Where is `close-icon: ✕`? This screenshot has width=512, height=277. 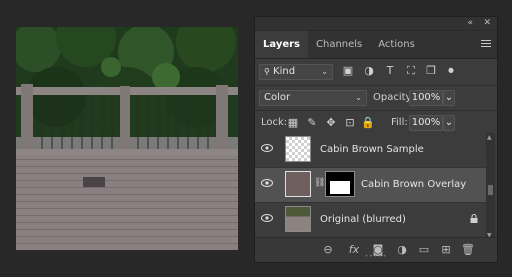 close-icon: ✕ is located at coordinates (487, 23).